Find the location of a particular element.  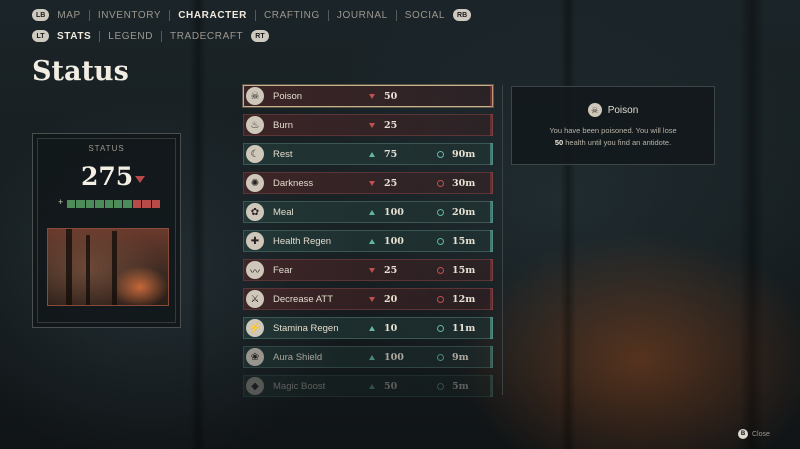

gem-icon: ◆ is located at coordinates (255, 386).